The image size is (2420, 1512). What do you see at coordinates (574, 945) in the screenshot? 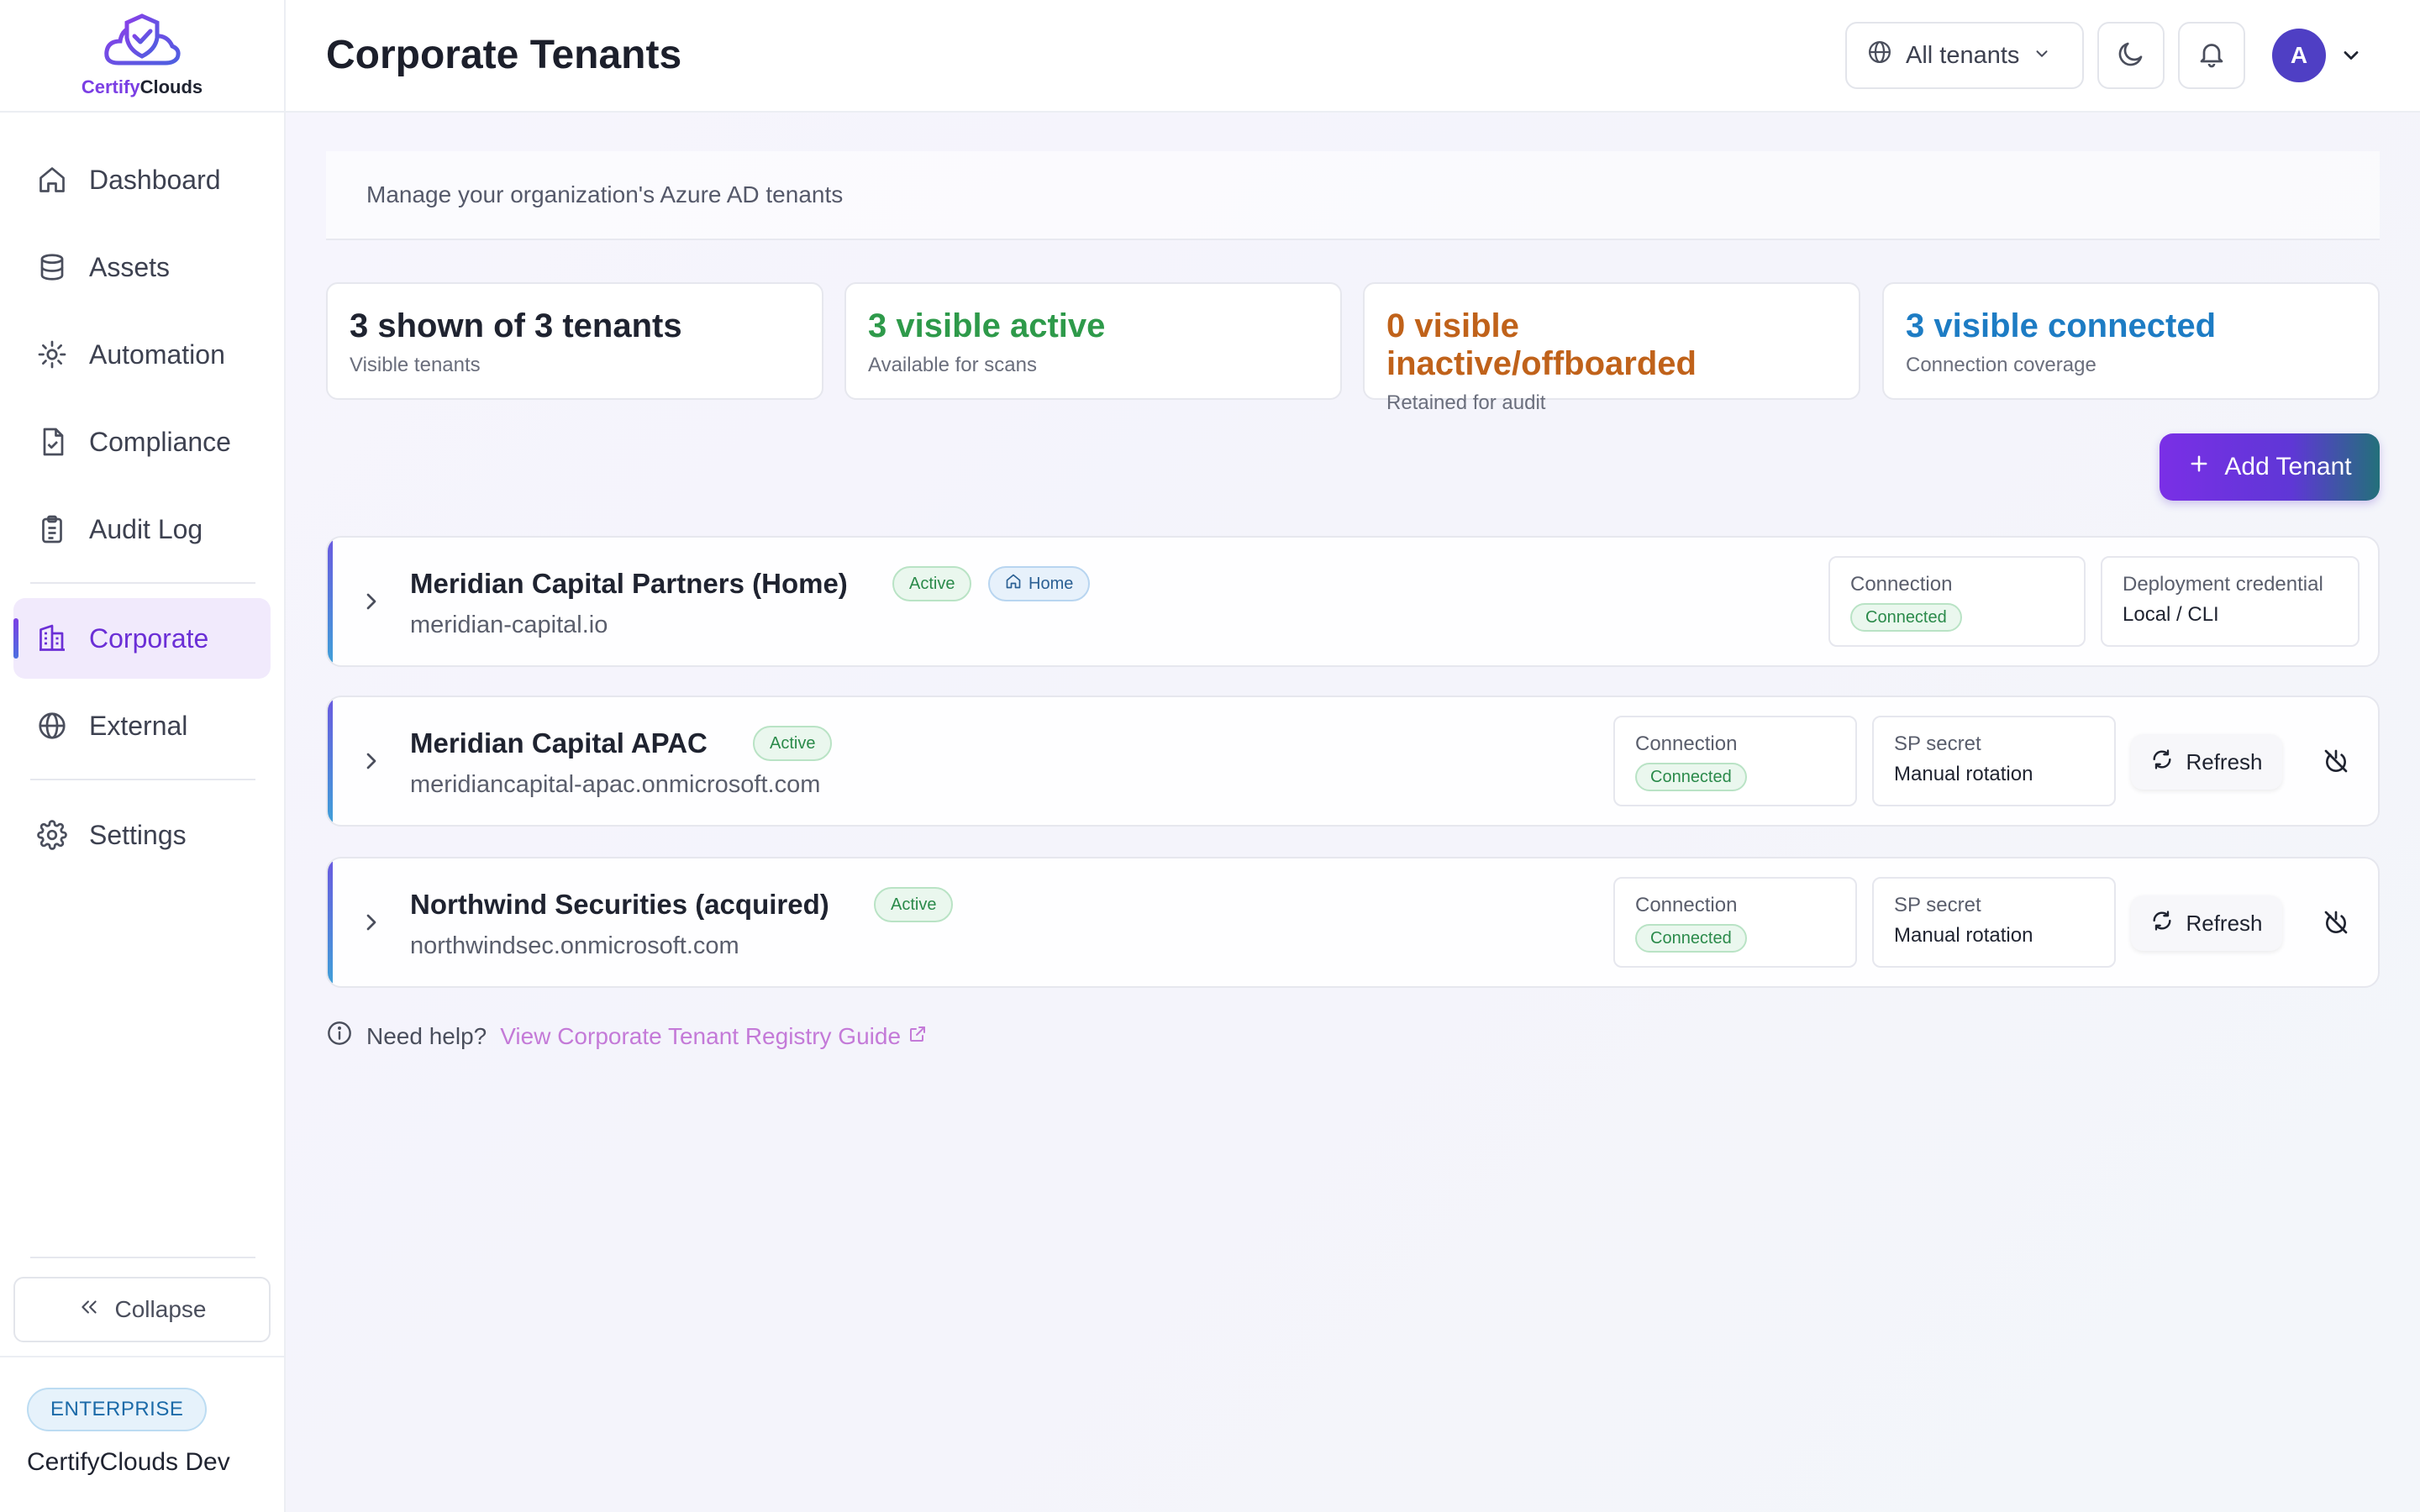
I see `tenant-domain: northwindsec.onmicrosoft.com` at bounding box center [574, 945].